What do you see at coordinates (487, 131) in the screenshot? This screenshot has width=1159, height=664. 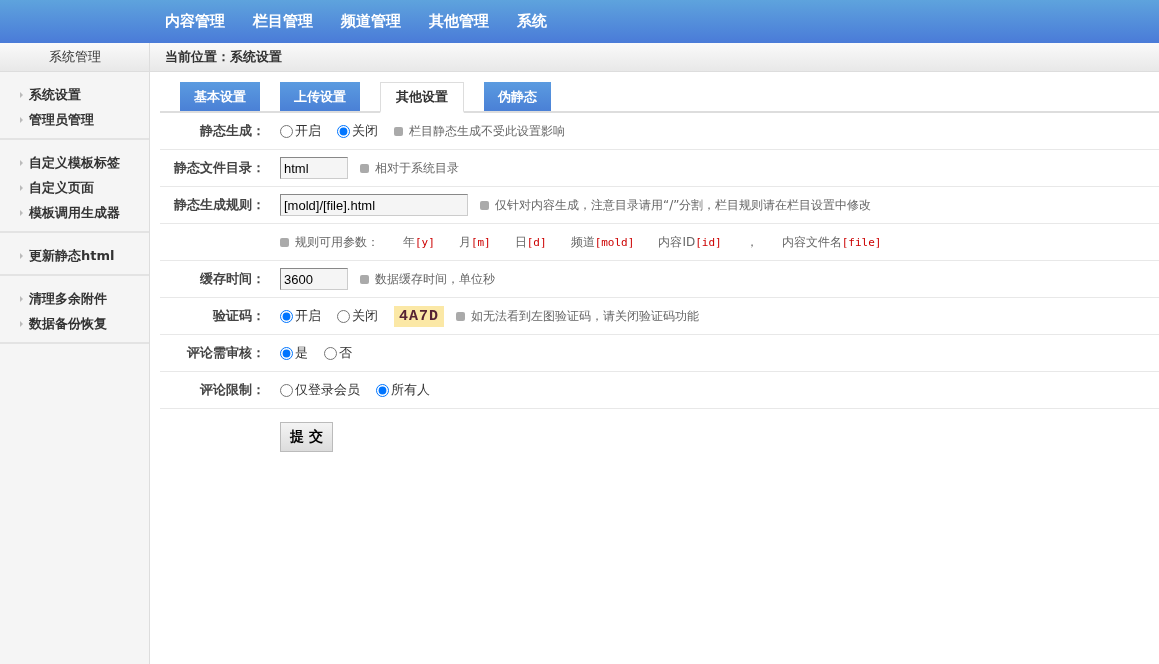 I see `hint-text: 栏目静态生成不受此设置影响` at bounding box center [487, 131].